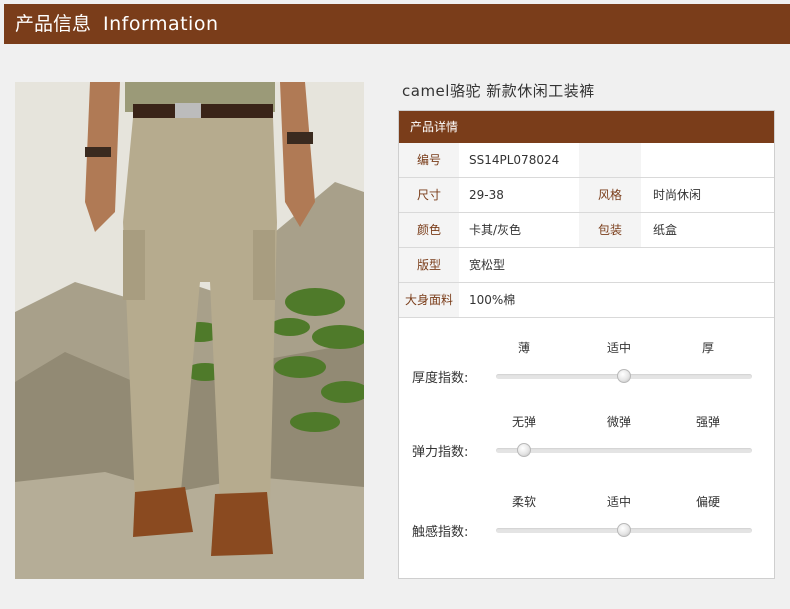 Image resolution: width=790 pixels, height=609 pixels. Describe the element at coordinates (586, 127) in the screenshot. I see `details-heading: 产品详情` at that location.